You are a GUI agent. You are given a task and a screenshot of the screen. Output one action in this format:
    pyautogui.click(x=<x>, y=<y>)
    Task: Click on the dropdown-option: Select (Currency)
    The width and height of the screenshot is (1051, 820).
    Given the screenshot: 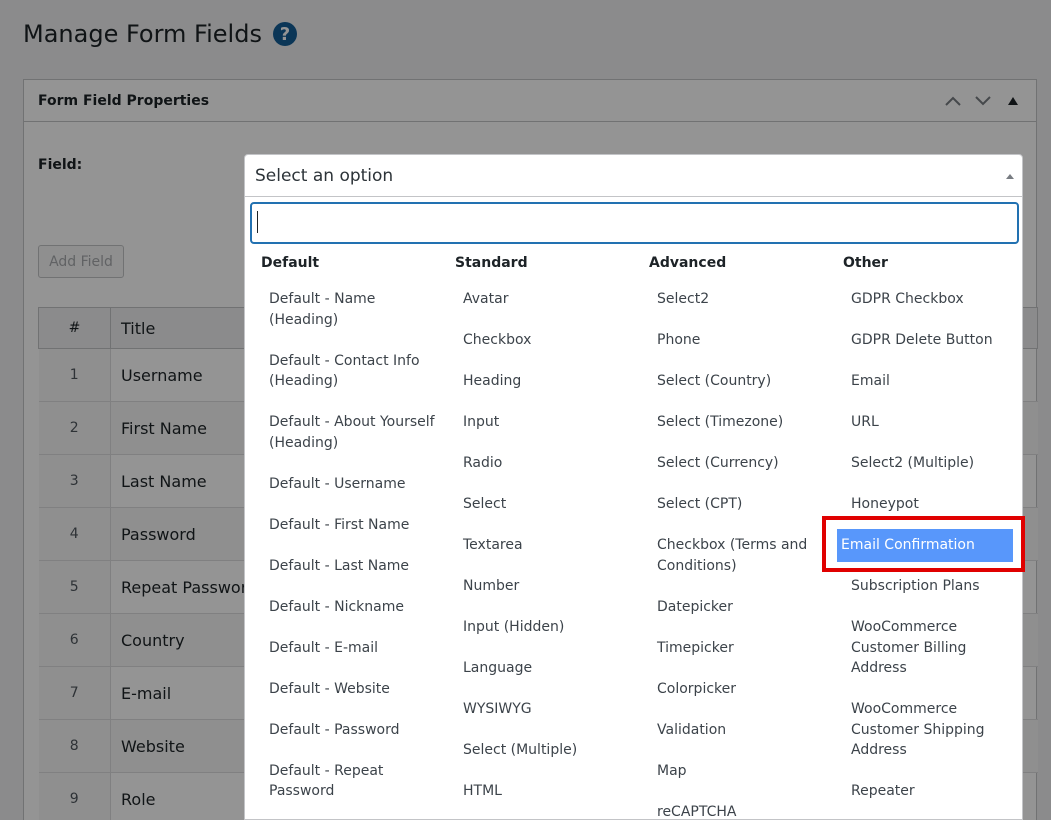 What is the action you would take?
    pyautogui.click(x=730, y=463)
    